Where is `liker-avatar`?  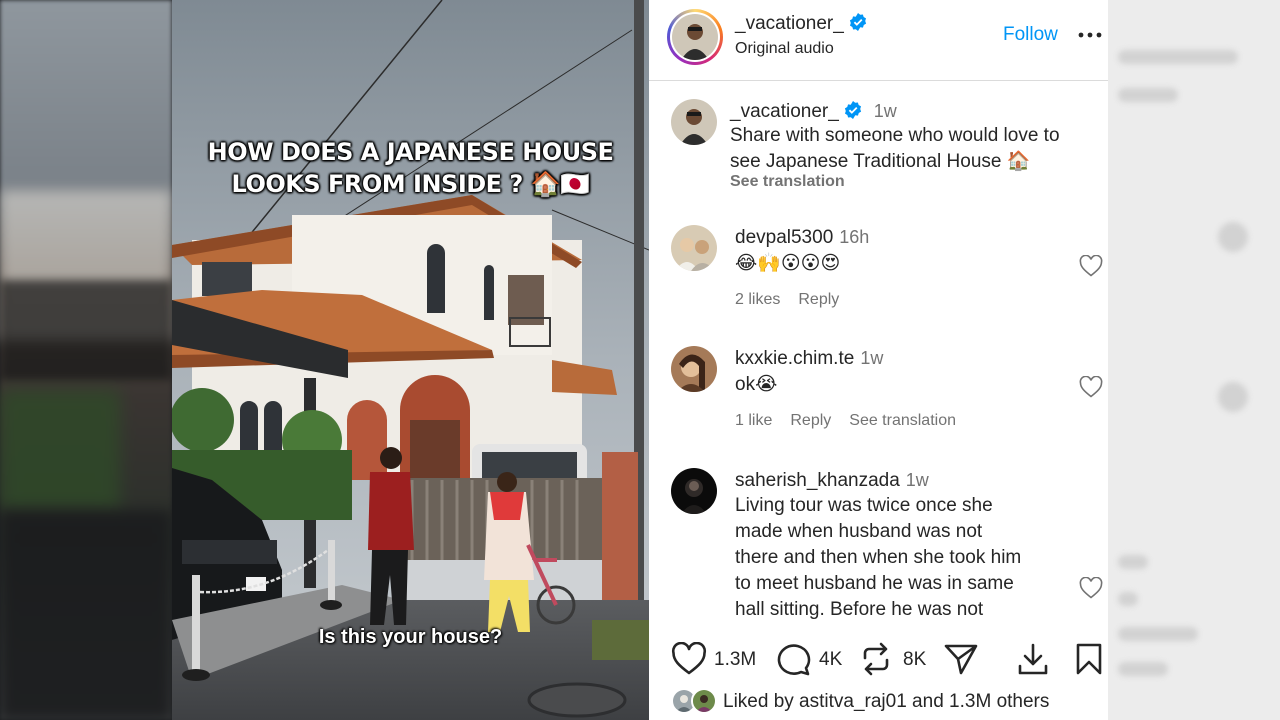 liker-avatar is located at coordinates (704, 701).